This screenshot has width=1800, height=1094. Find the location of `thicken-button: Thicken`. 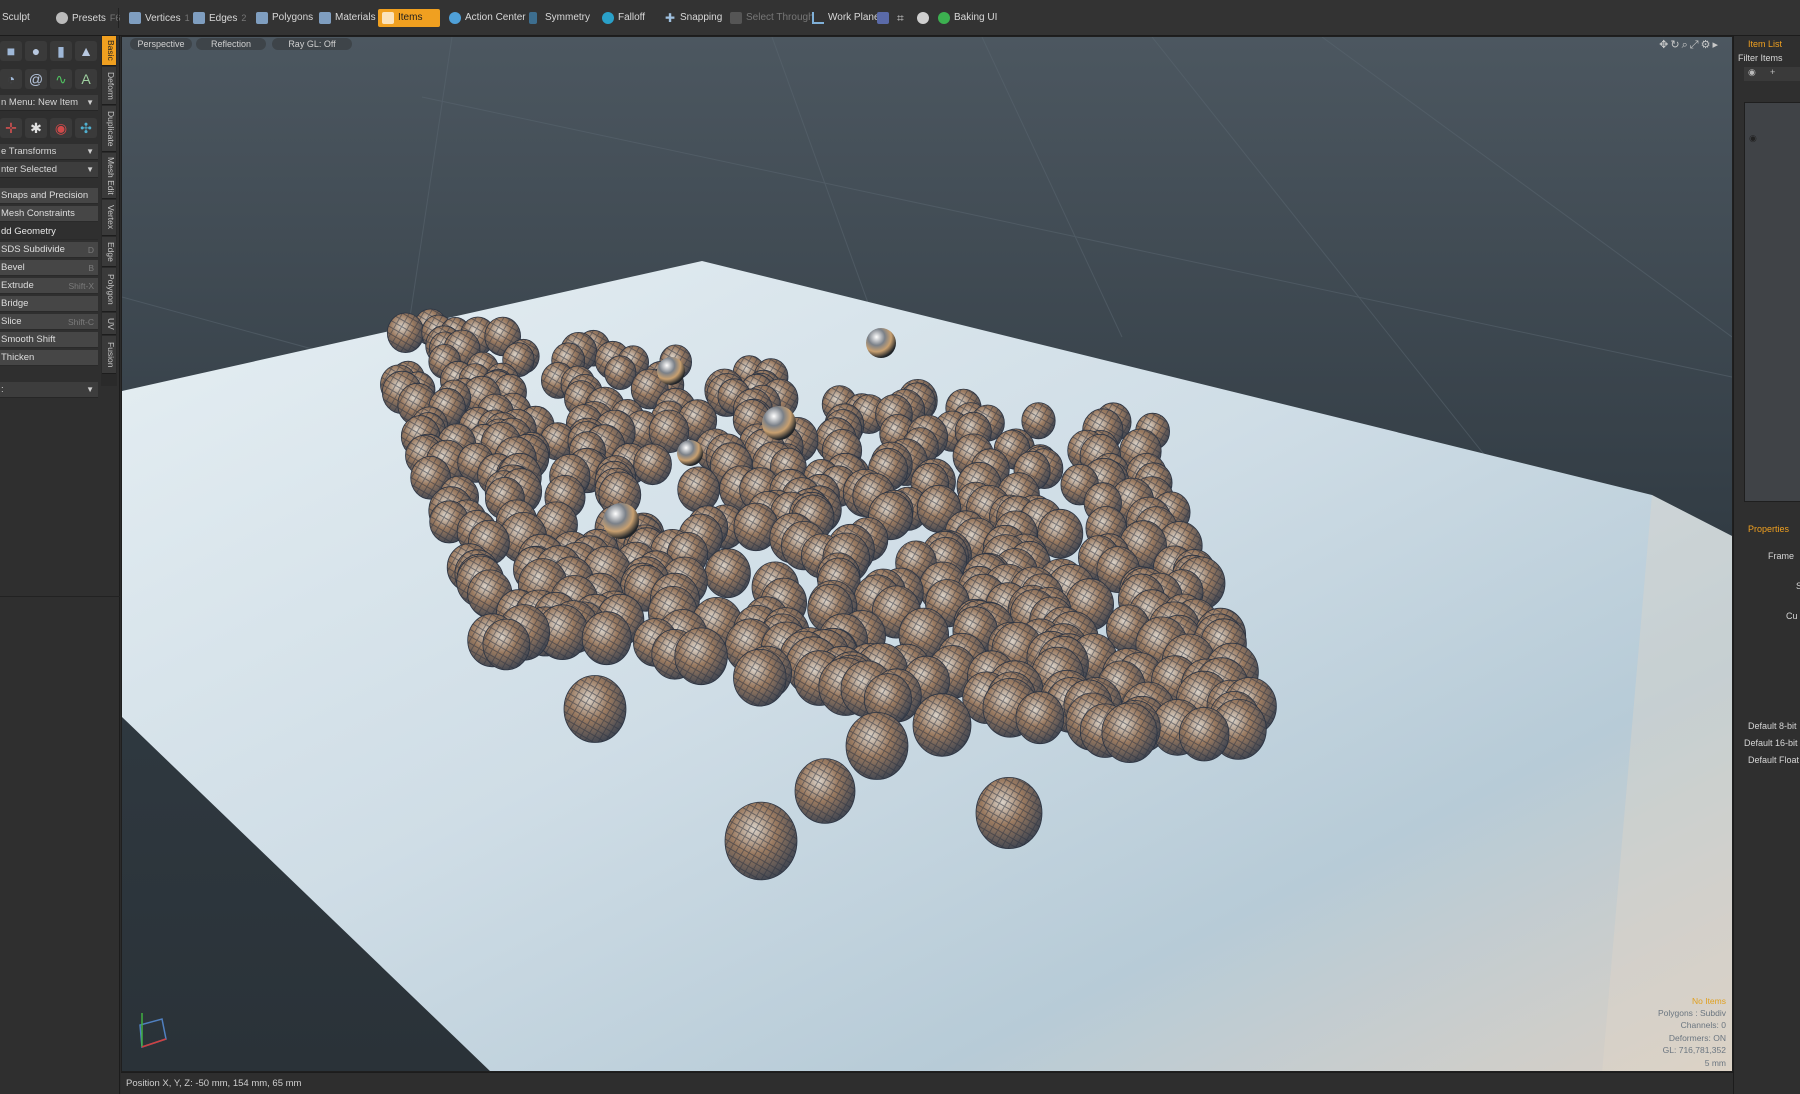

thicken-button: Thicken is located at coordinates (49, 358).